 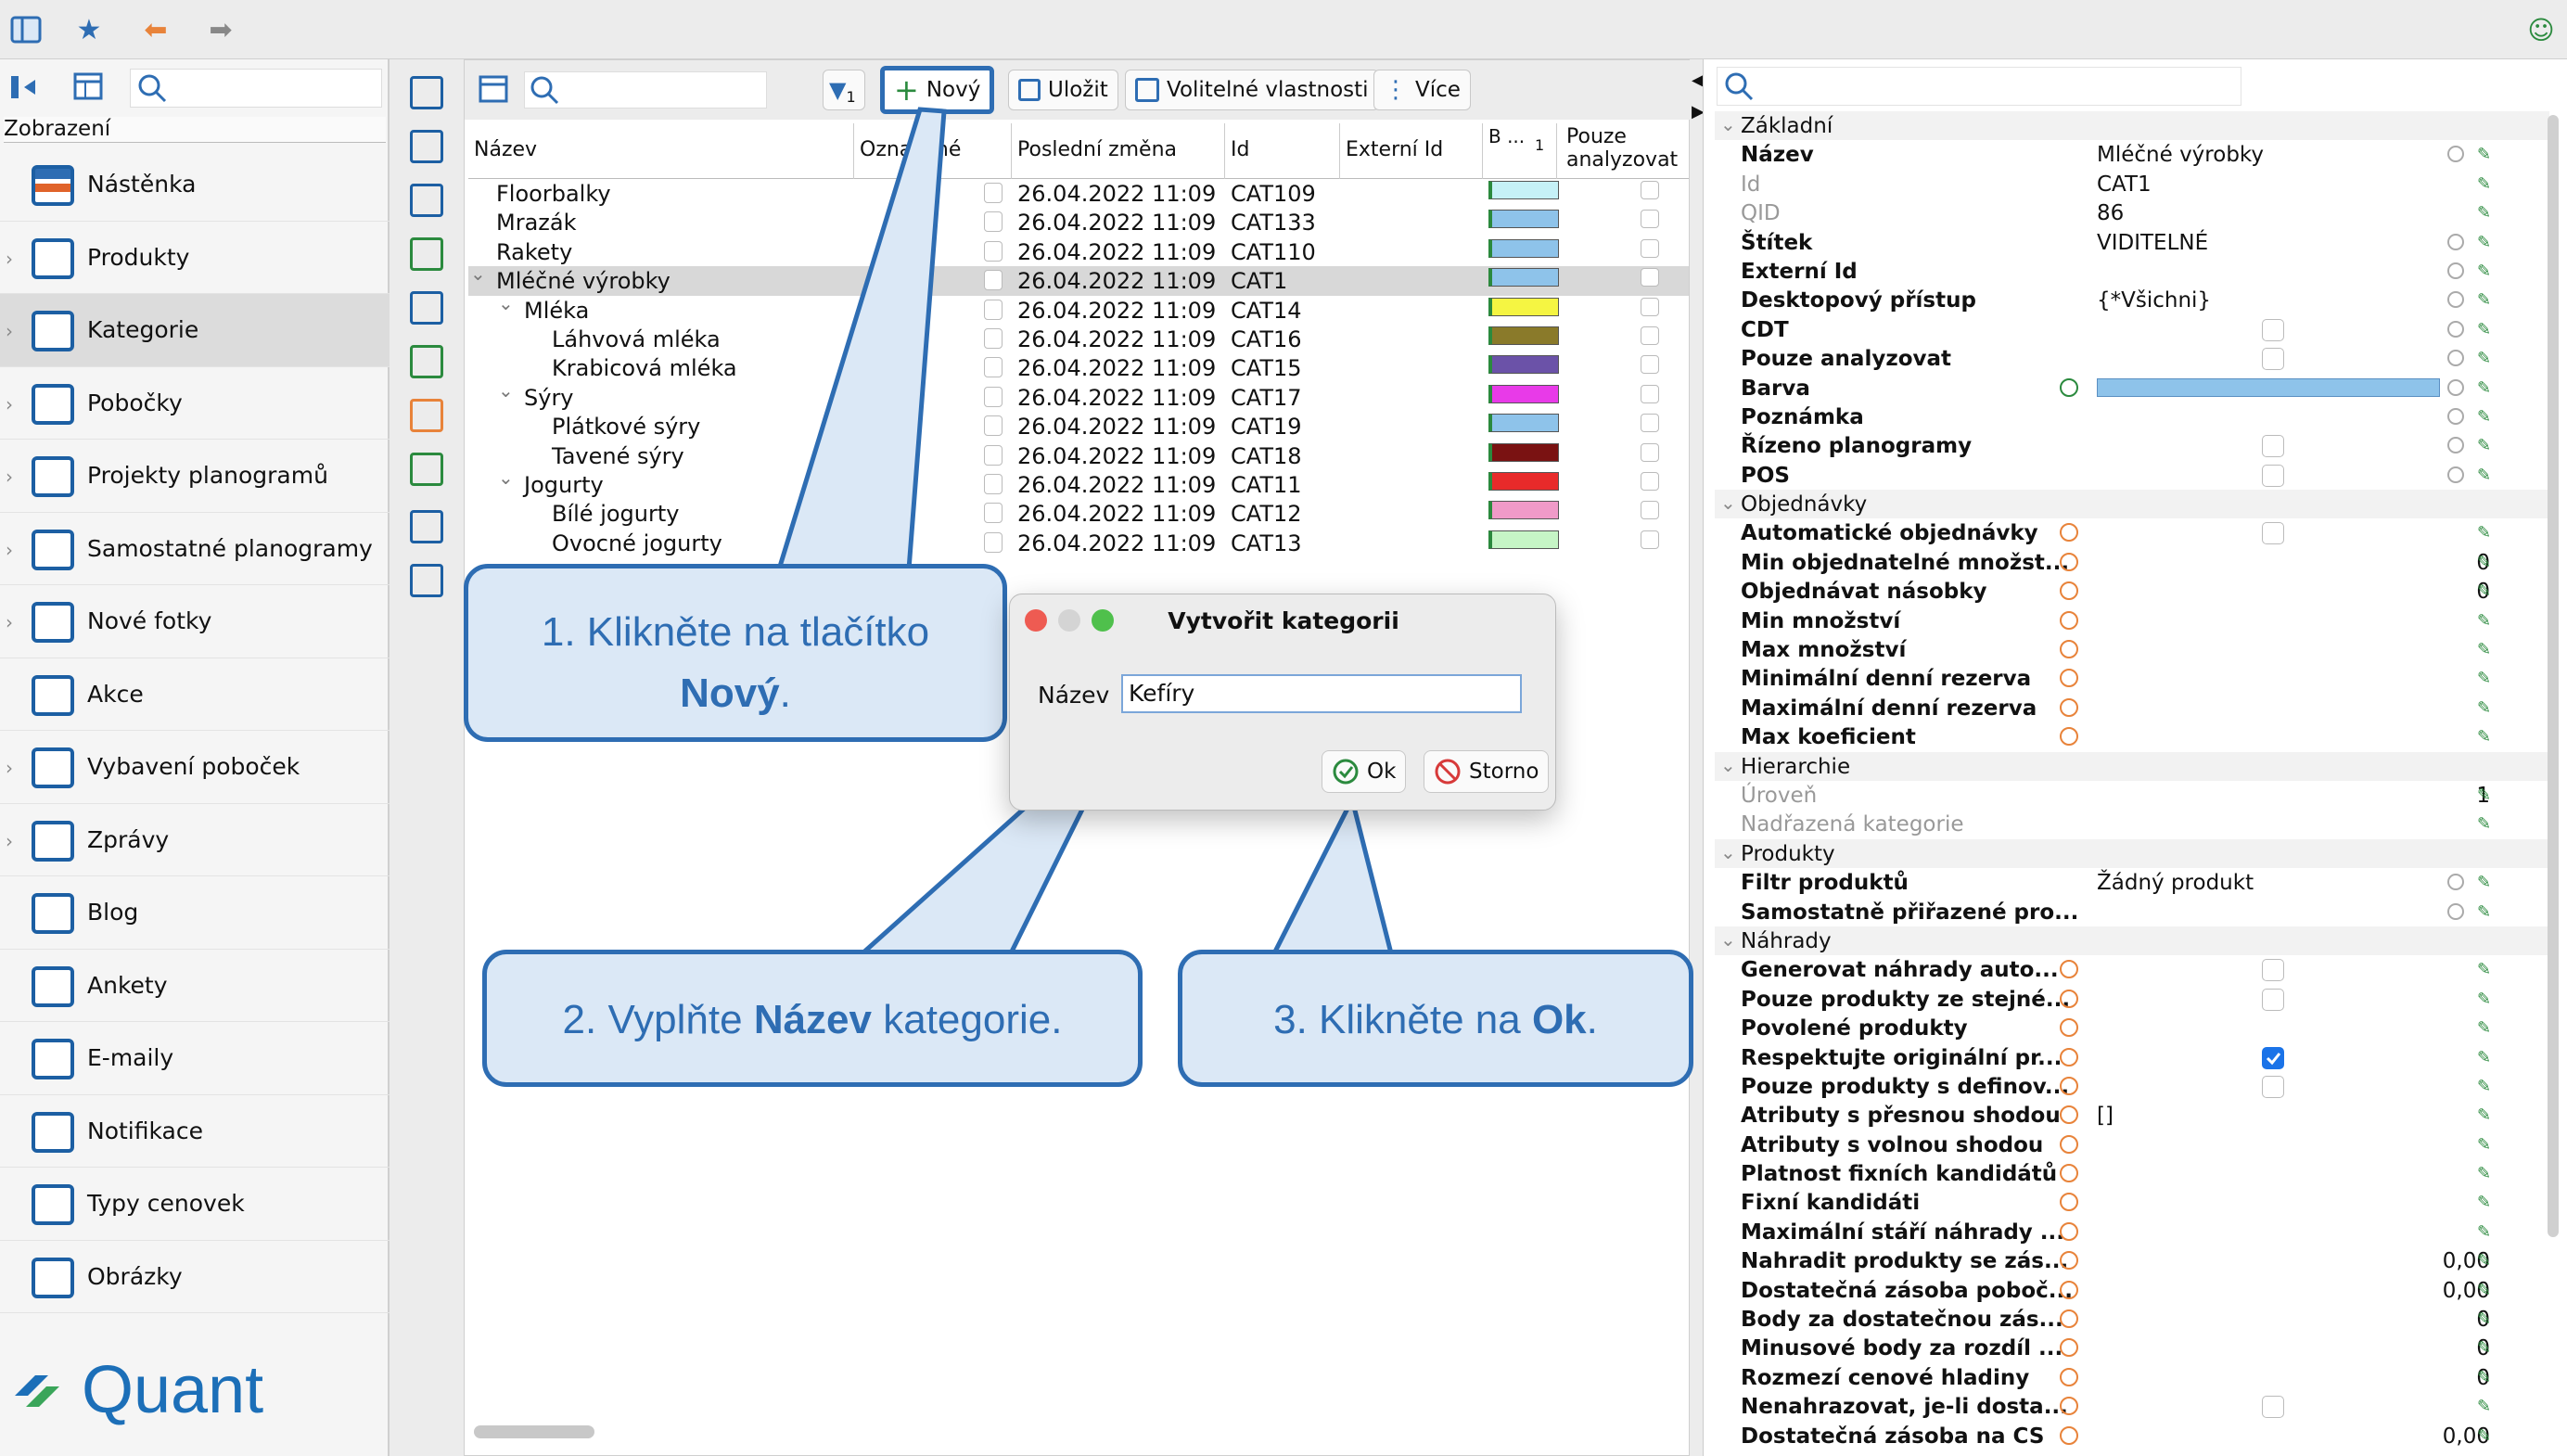 What do you see at coordinates (1422, 90) in the screenshot?
I see `more-button: ⋮ Více` at bounding box center [1422, 90].